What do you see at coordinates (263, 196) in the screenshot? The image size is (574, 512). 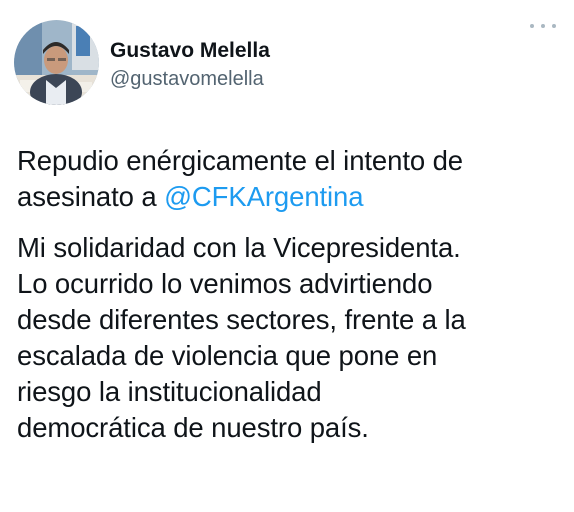 I see `mention-link: @CFKArgentina` at bounding box center [263, 196].